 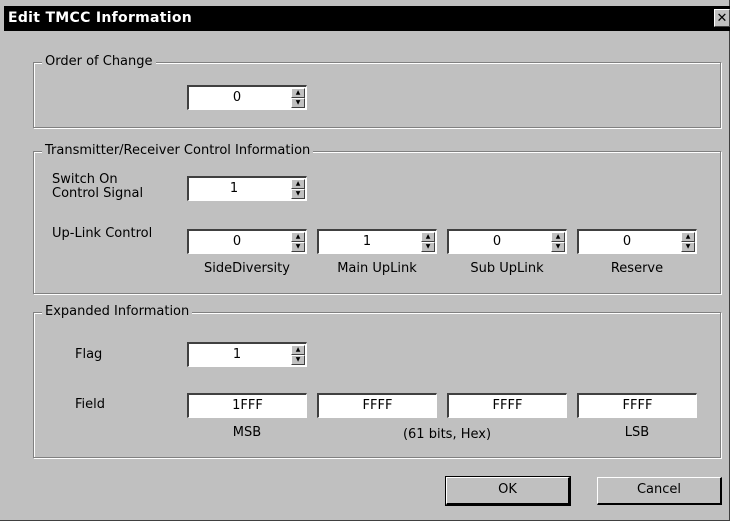 I want to click on bits-hex-caption: (61 bits, Hex), so click(x=447, y=434).